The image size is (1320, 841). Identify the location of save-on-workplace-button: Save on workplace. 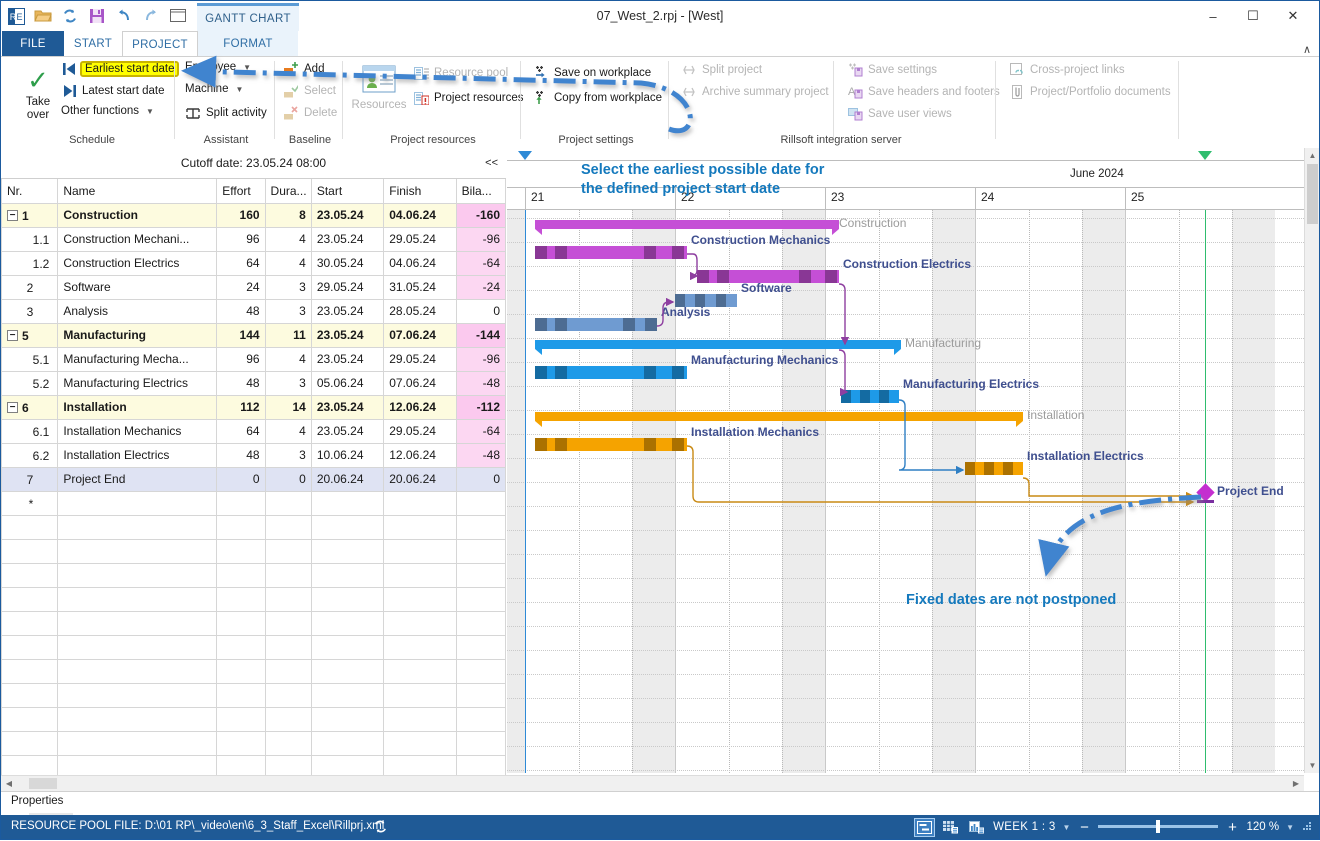
(592, 73).